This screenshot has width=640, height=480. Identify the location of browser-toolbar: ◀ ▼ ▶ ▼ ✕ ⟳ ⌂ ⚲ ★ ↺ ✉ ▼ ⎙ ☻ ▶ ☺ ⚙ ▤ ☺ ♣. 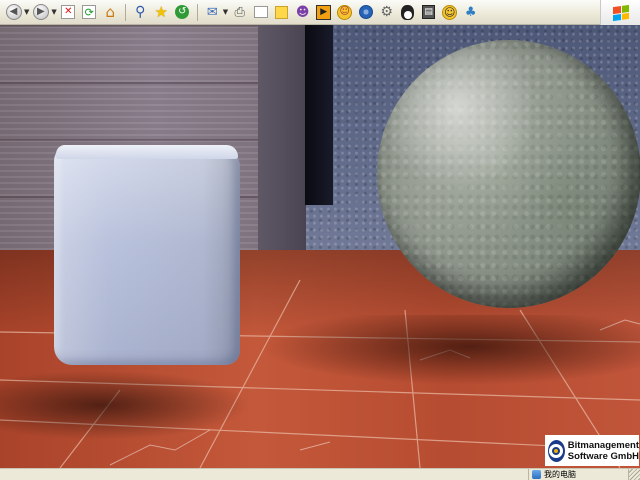
(320, 12).